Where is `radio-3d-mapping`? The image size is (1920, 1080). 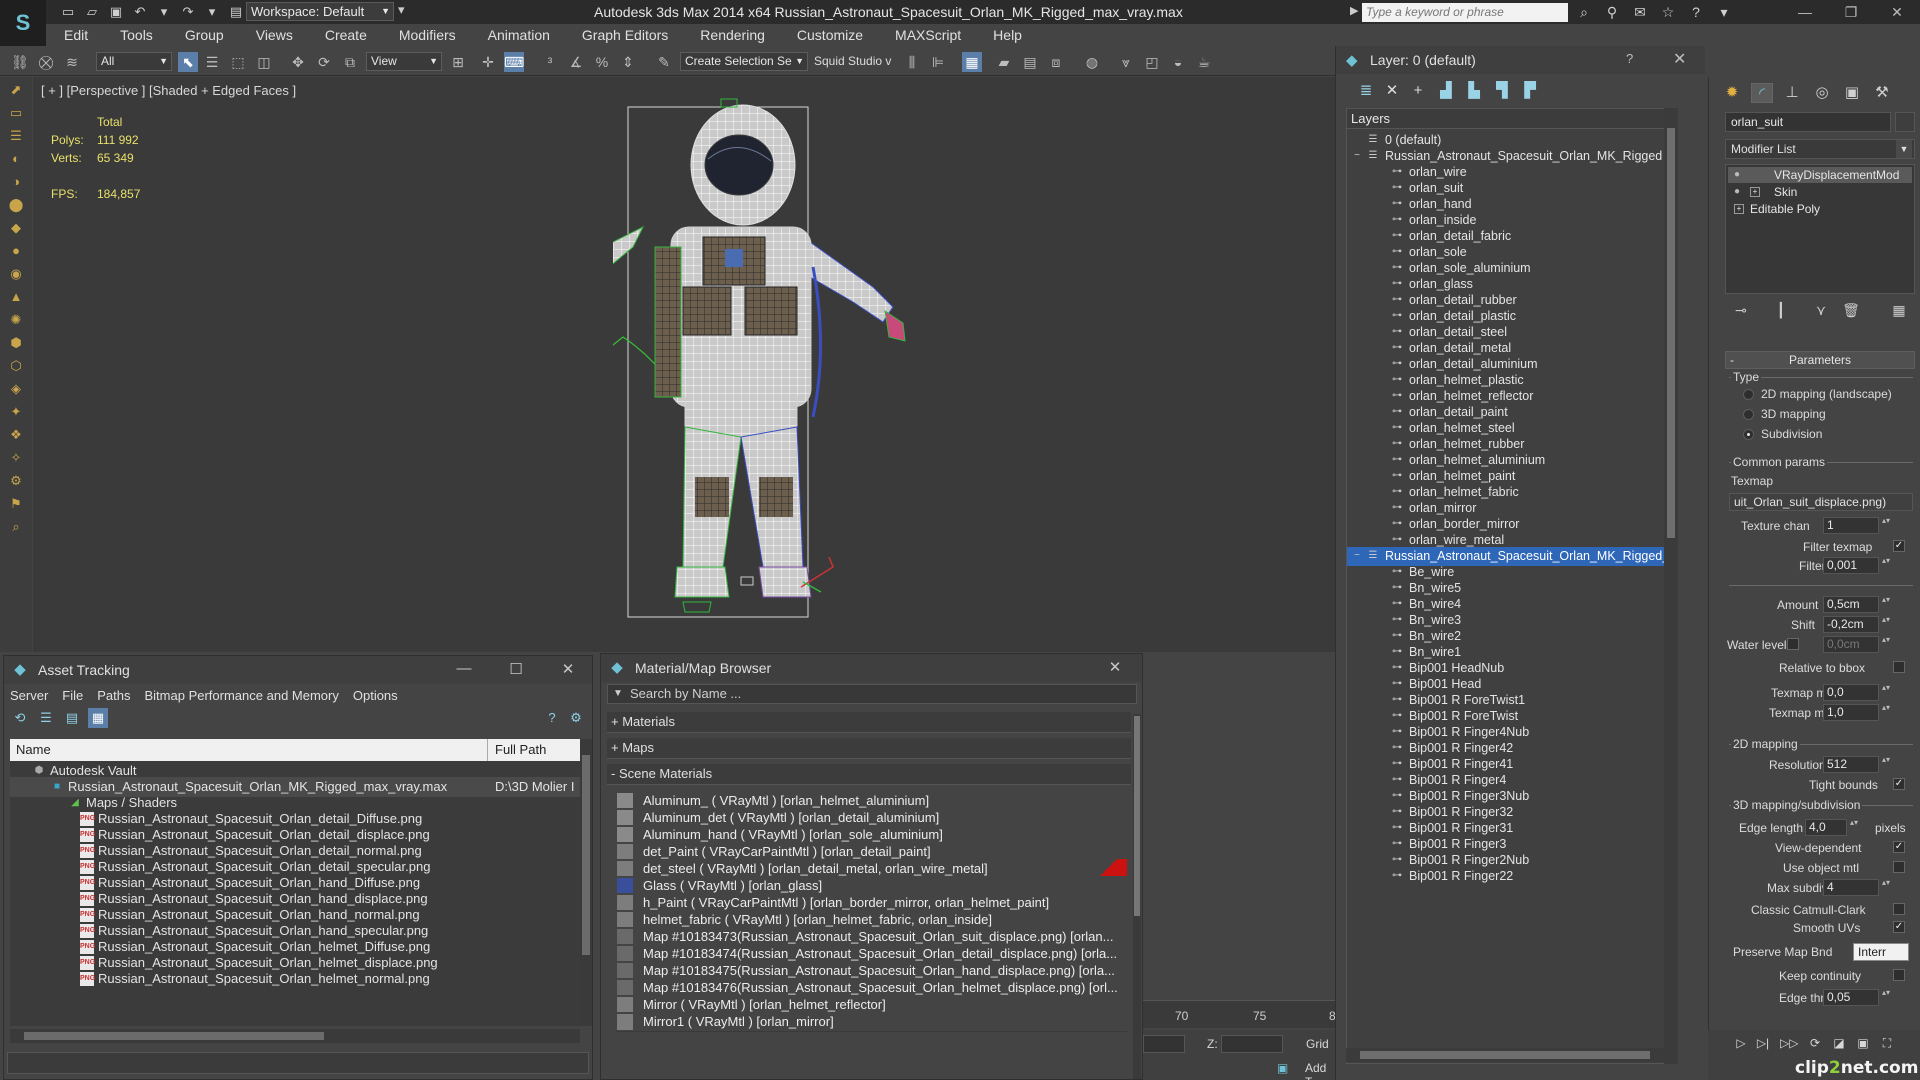
radio-3d-mapping is located at coordinates (1748, 414).